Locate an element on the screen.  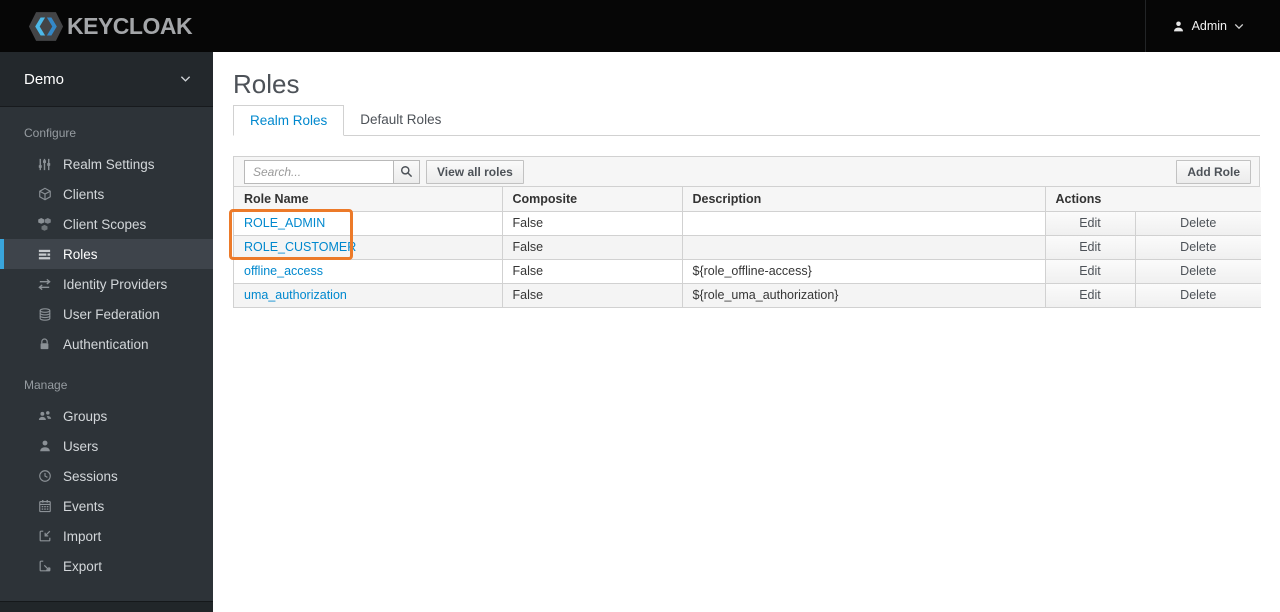
sidebar-item-sessions: Sessions is located at coordinates (106, 476).